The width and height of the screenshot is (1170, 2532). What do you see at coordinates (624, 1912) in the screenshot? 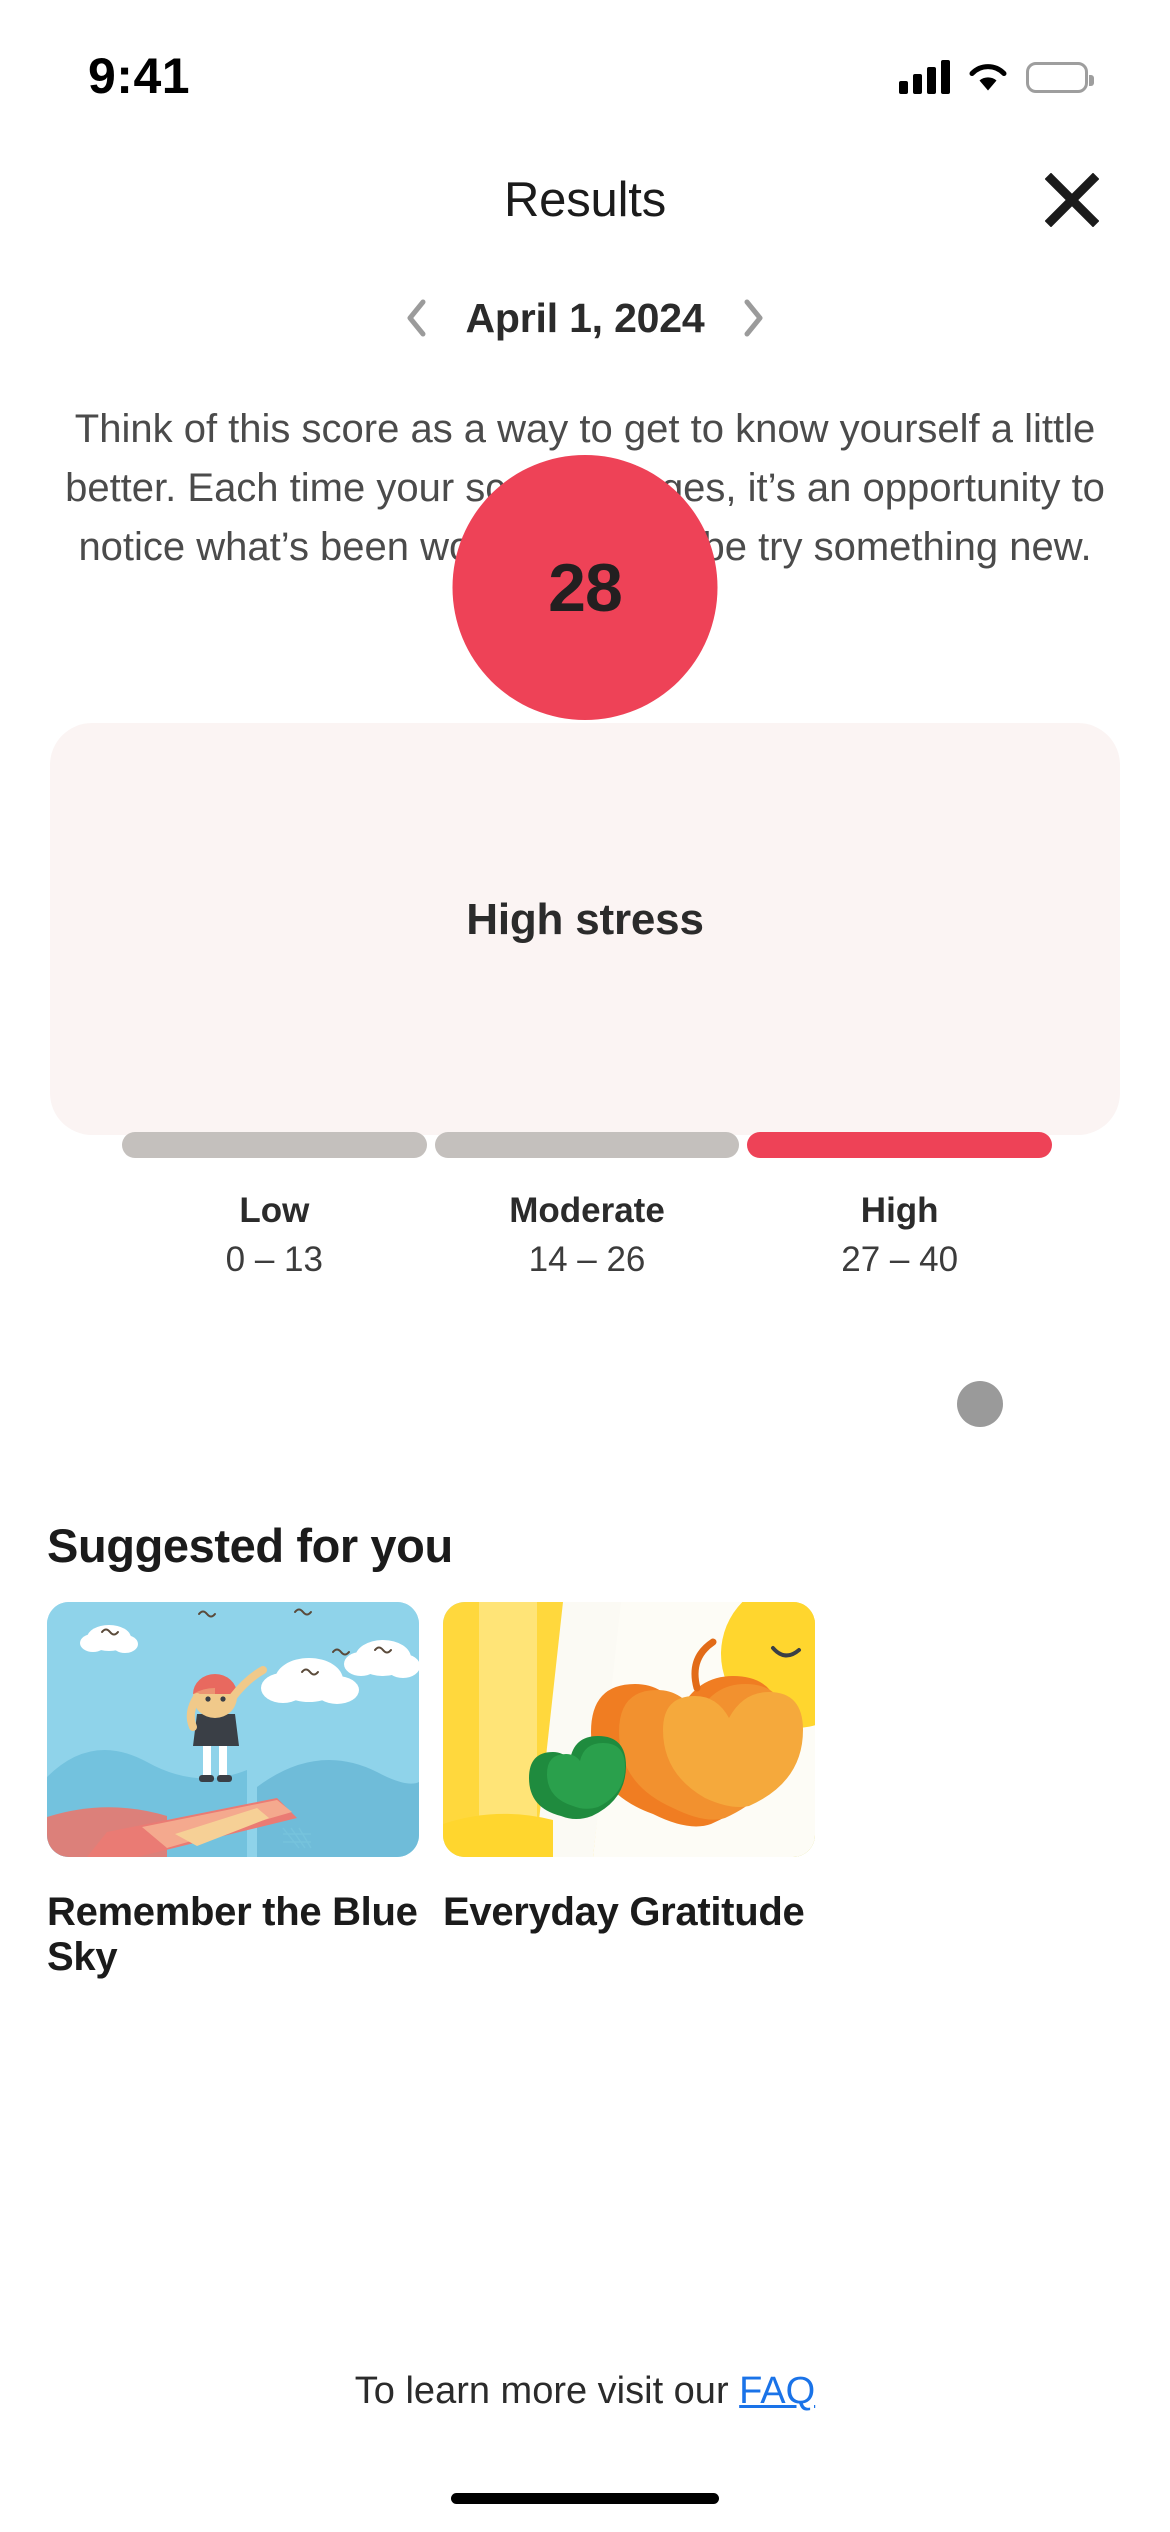
I see `suggested-card-label: Everyday Gratitude` at bounding box center [624, 1912].